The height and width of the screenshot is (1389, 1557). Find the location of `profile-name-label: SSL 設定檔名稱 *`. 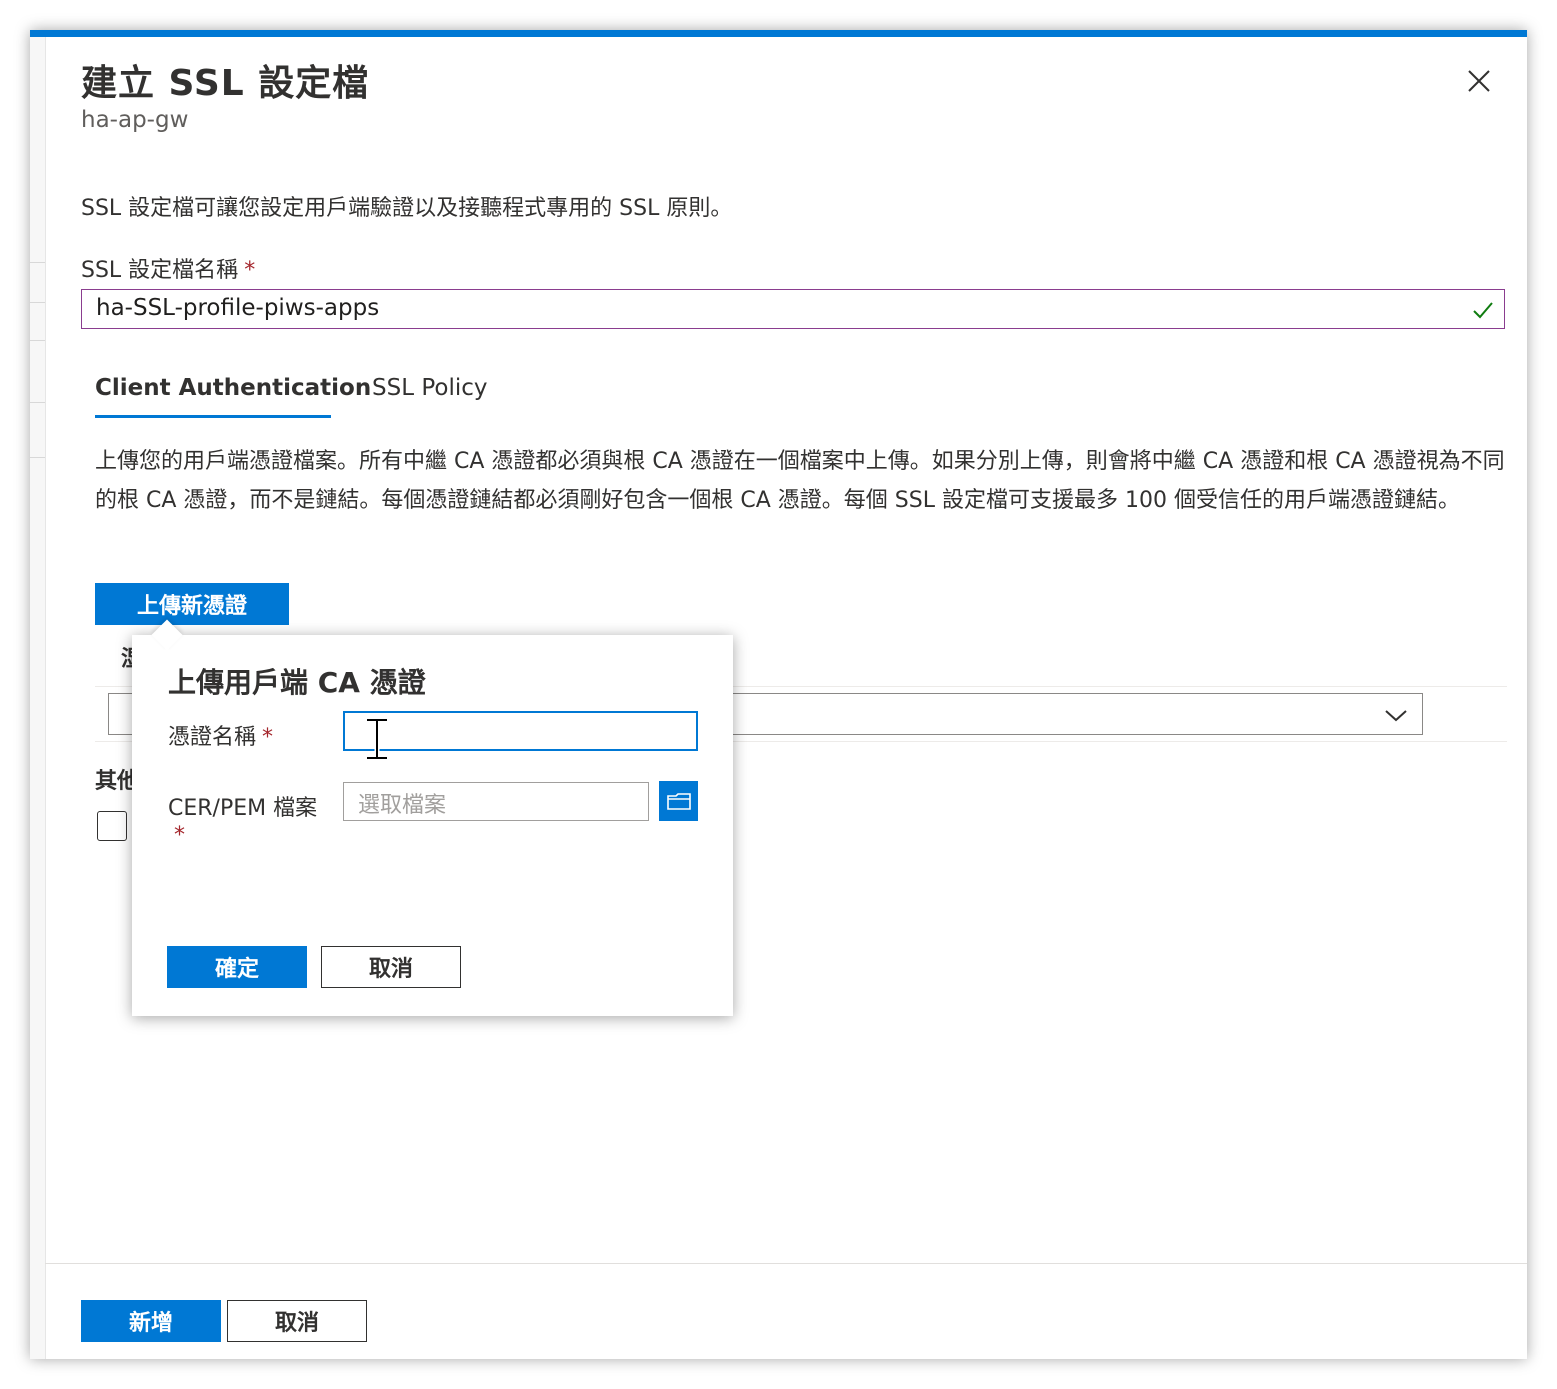

profile-name-label: SSL 設定檔名稱 * is located at coordinates (168, 268).